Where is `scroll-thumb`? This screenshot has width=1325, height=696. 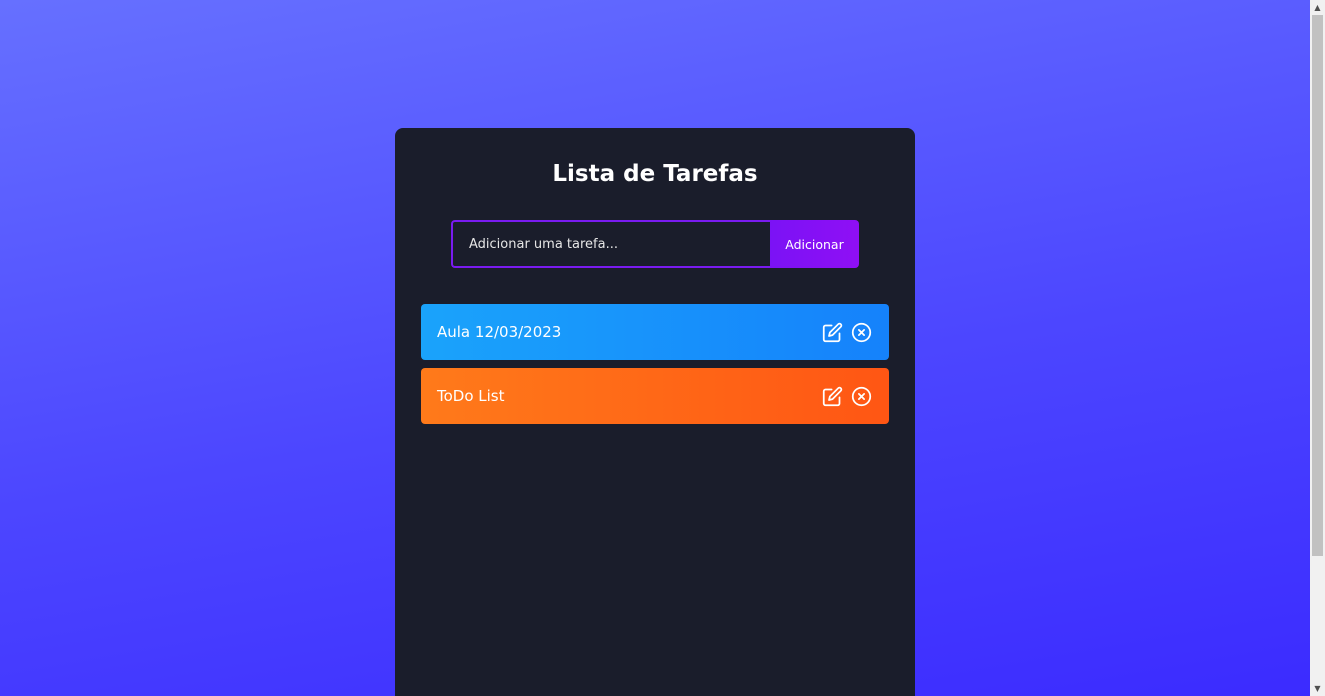
scroll-thumb is located at coordinates (1317, 285).